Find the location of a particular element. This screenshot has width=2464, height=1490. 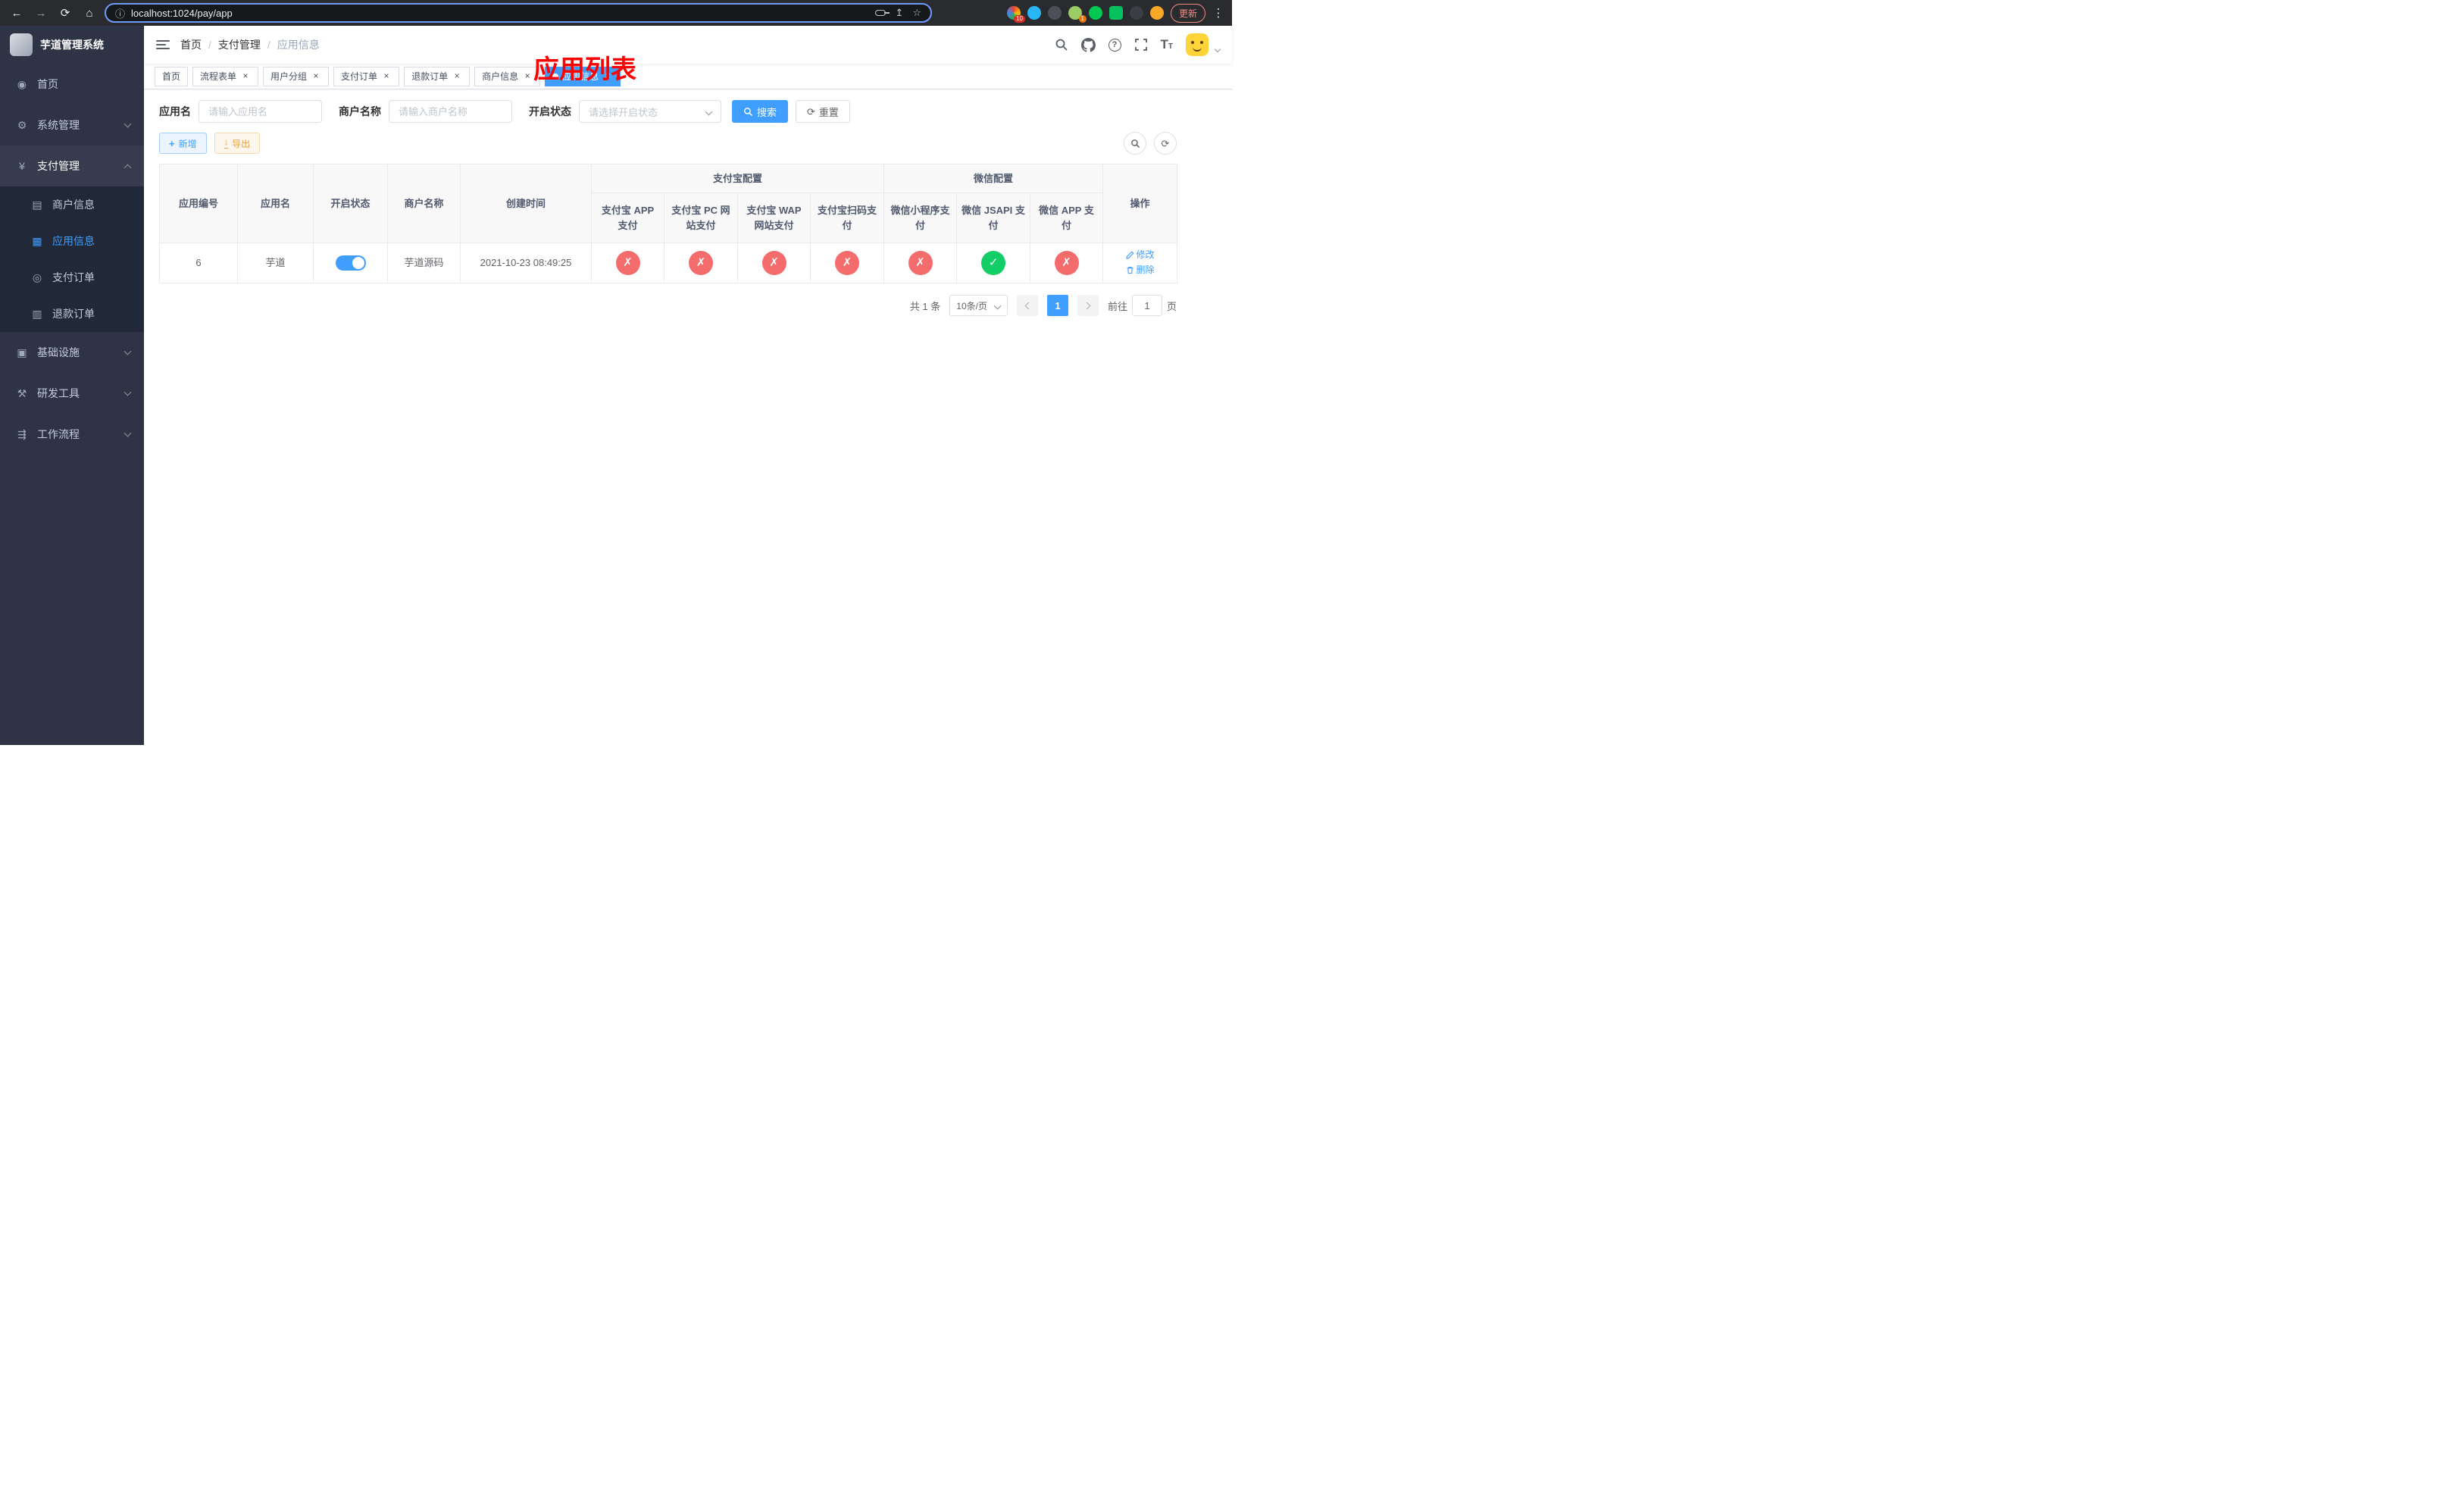

edit-pencil-icon is located at coordinates (1129, 255).